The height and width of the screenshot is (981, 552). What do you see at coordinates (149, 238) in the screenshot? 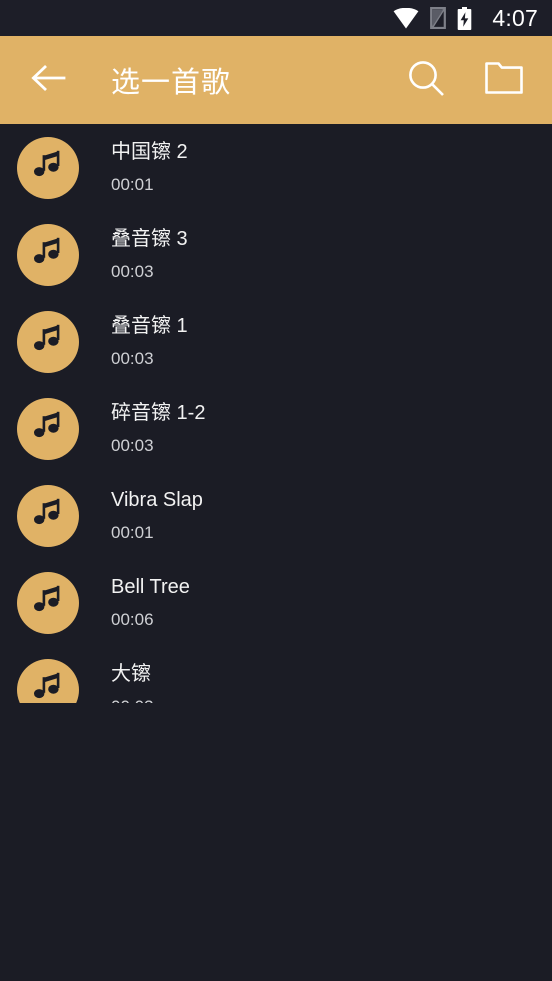
I see `song-title: 叠音镲 3` at bounding box center [149, 238].